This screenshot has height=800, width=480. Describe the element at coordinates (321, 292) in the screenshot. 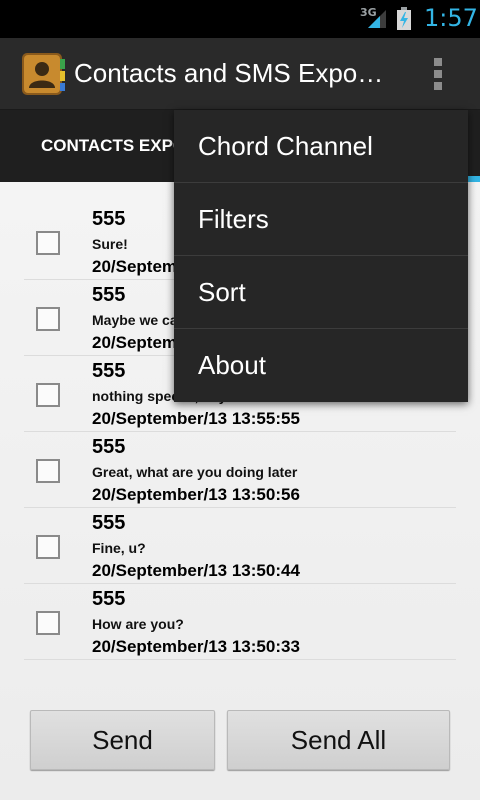

I see `menu-item-sort: Sort` at that location.